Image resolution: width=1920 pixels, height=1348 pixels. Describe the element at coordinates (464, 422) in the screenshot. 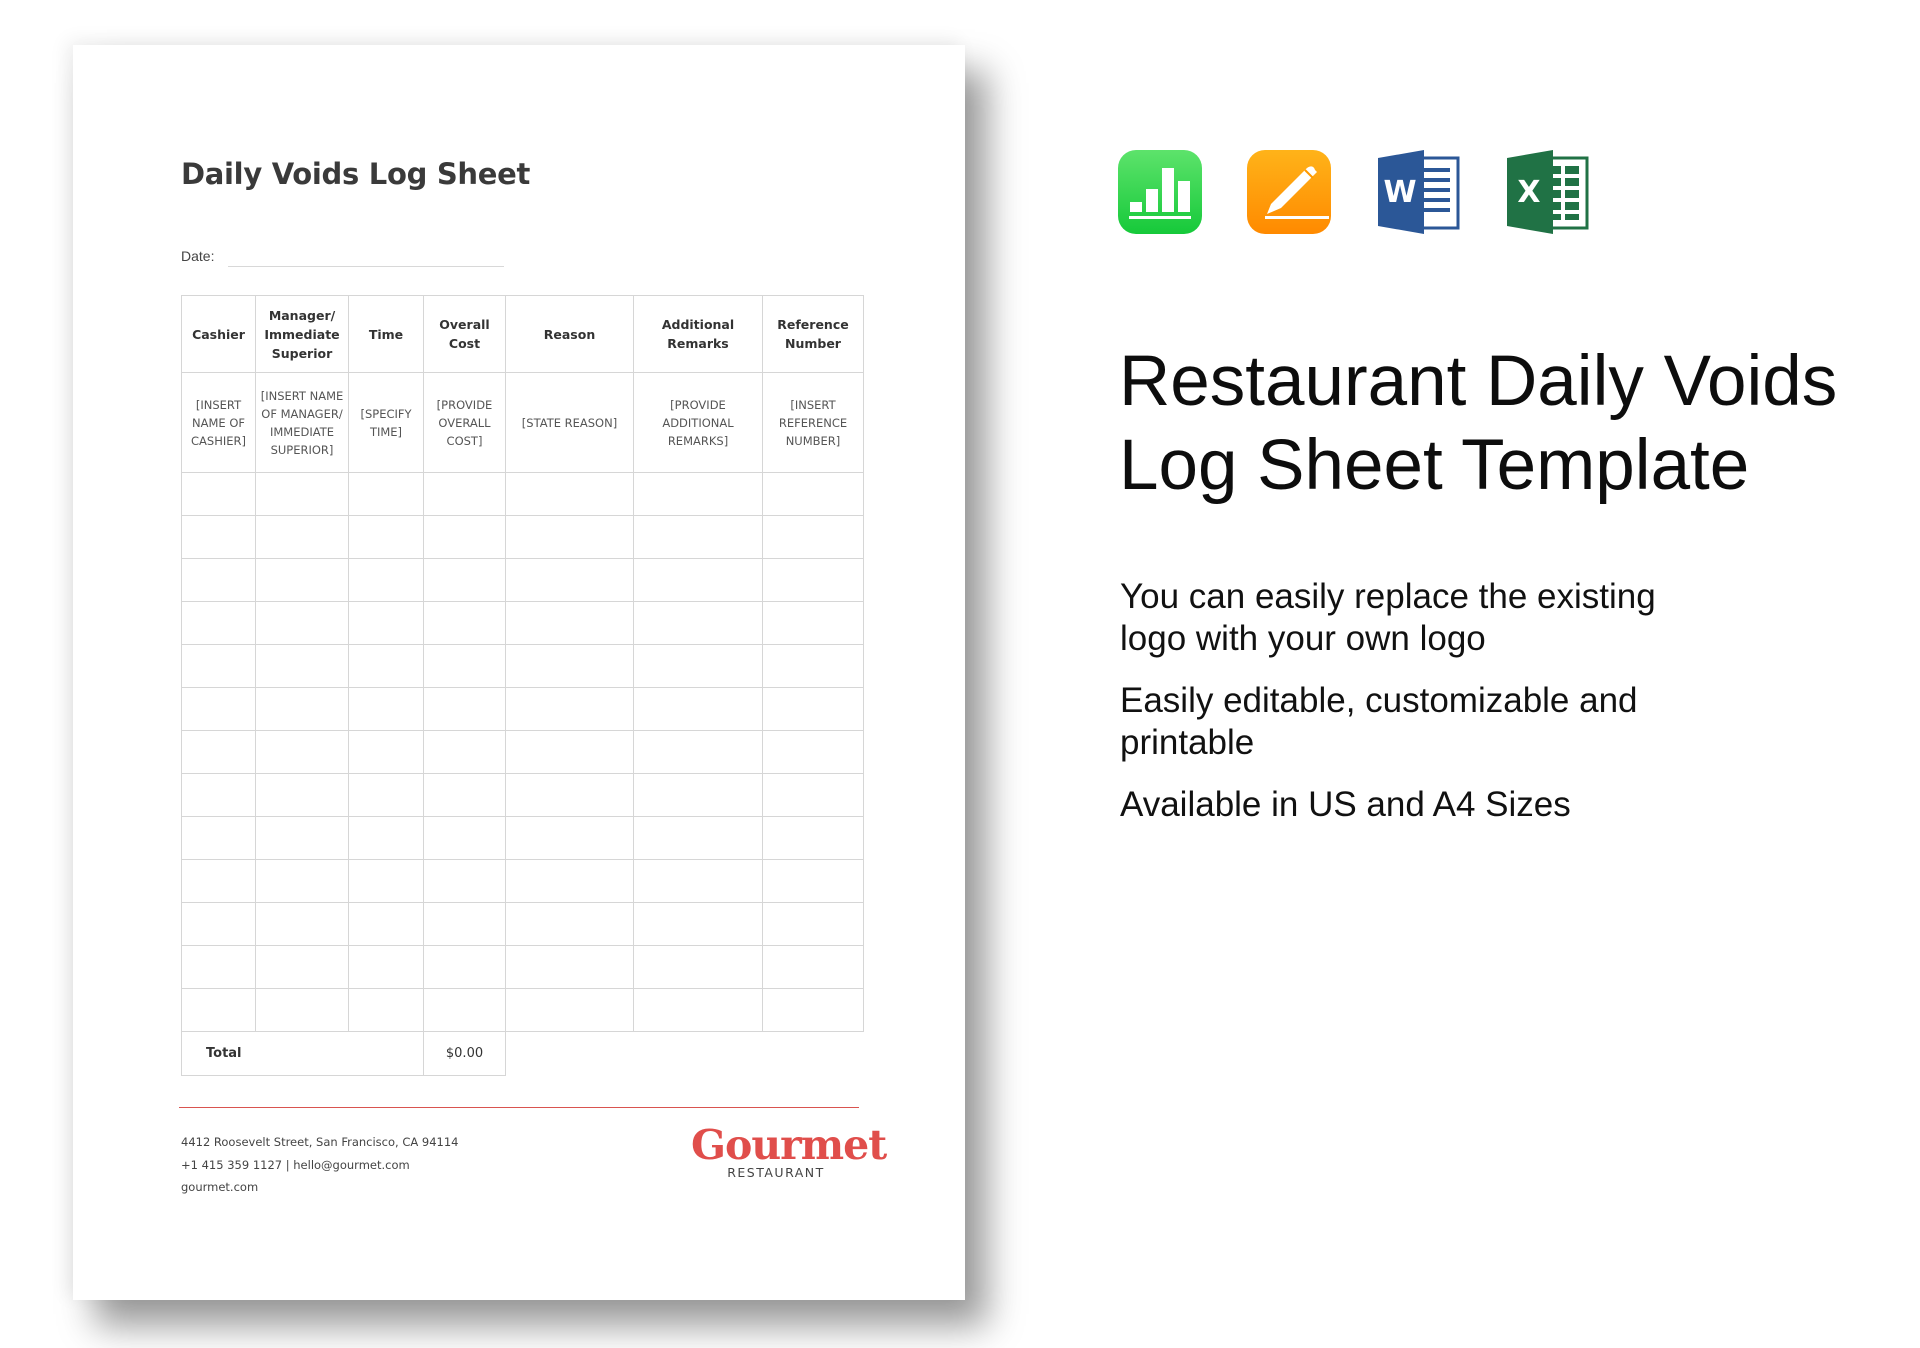

I see `cell-overall-cost: [PROVIDE OVERALL COST]` at that location.